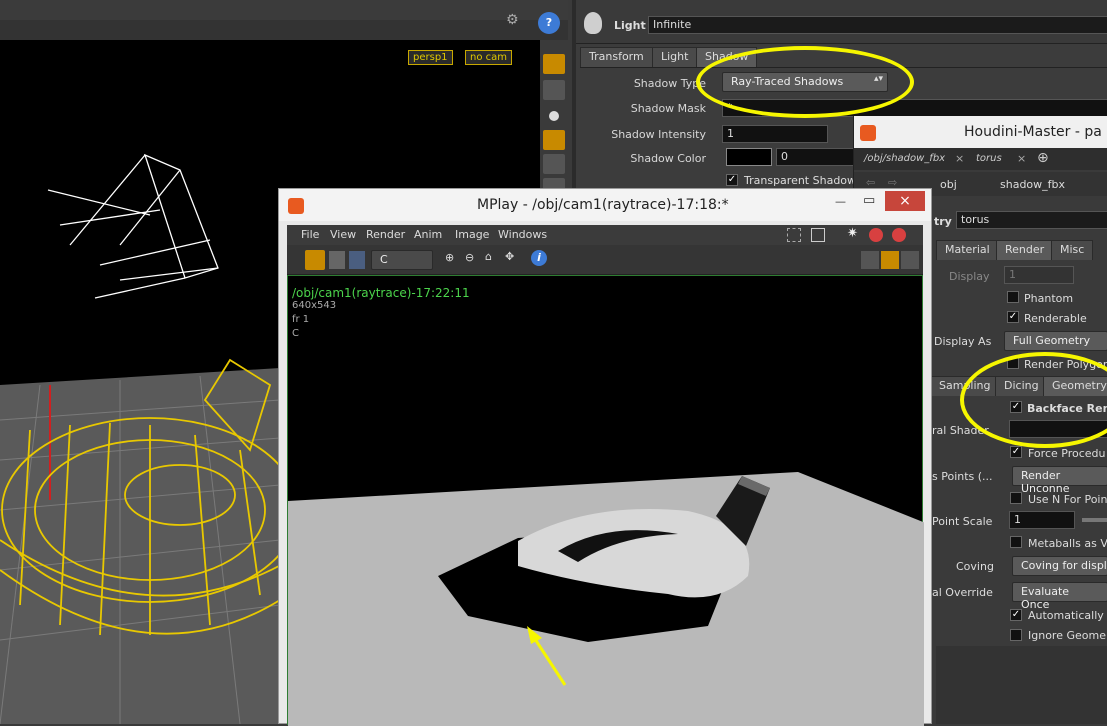 The image size is (1107, 726). Describe the element at coordinates (549, 23) in the screenshot. I see `help-icon: ?` at that location.